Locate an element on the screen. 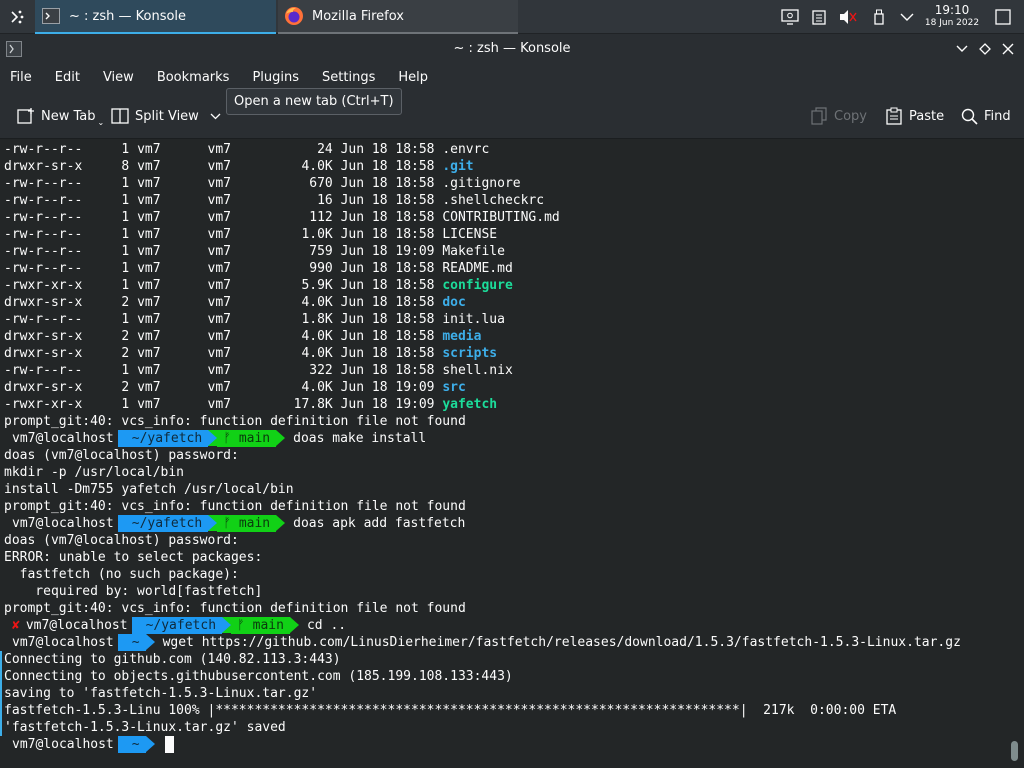 This screenshot has height=768, width=1024. paste-button: Paste is located at coordinates (914, 116).